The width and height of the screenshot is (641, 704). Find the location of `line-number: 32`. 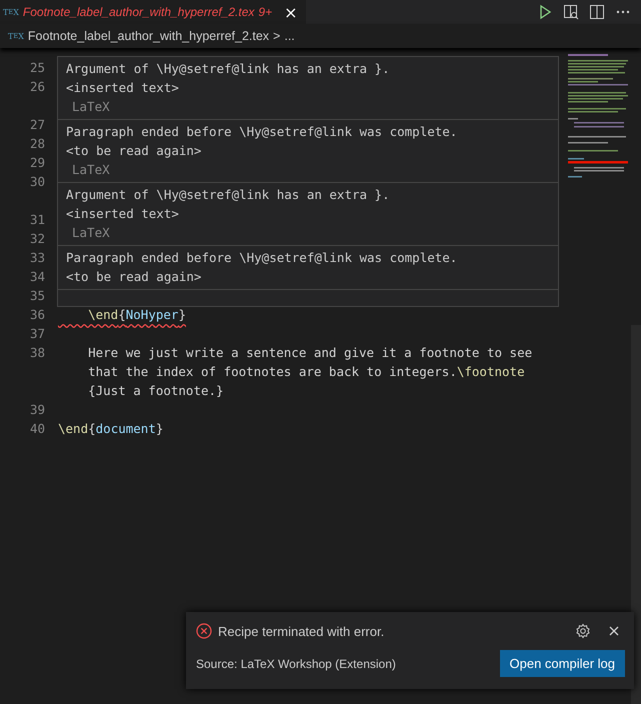

line-number: 32 is located at coordinates (37, 239).